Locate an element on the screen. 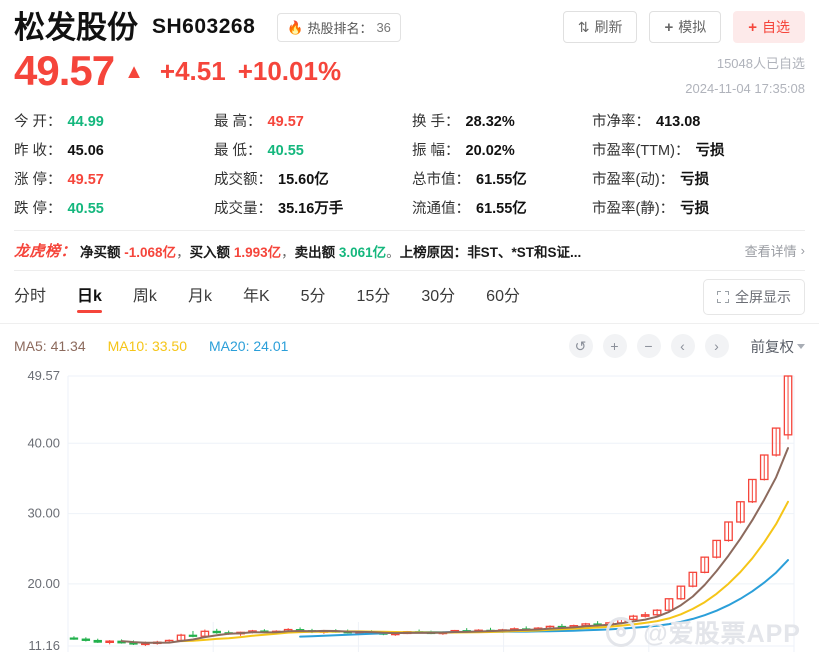 This screenshot has height=667, width=819. stat-item: 昨 收： 45.06 is located at coordinates (114, 149).